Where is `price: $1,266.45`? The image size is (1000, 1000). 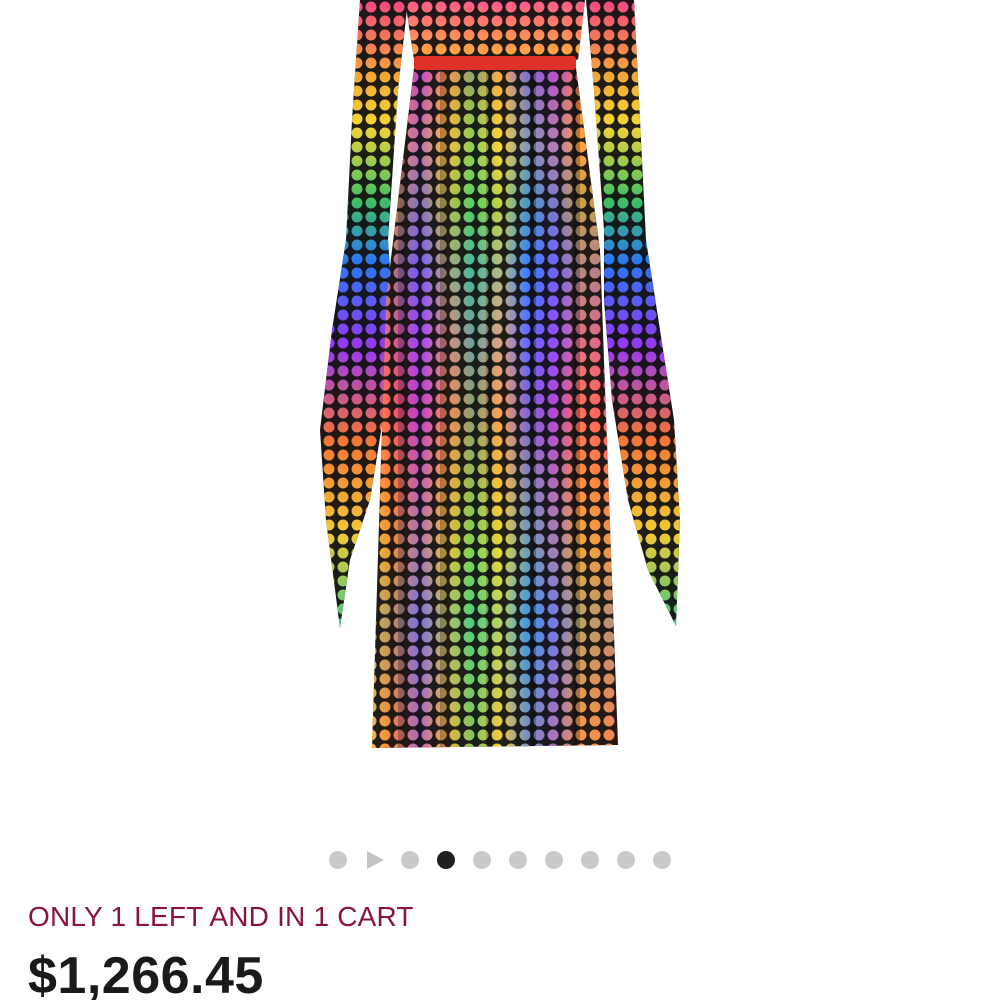 price: $1,266.45 is located at coordinates (146, 973).